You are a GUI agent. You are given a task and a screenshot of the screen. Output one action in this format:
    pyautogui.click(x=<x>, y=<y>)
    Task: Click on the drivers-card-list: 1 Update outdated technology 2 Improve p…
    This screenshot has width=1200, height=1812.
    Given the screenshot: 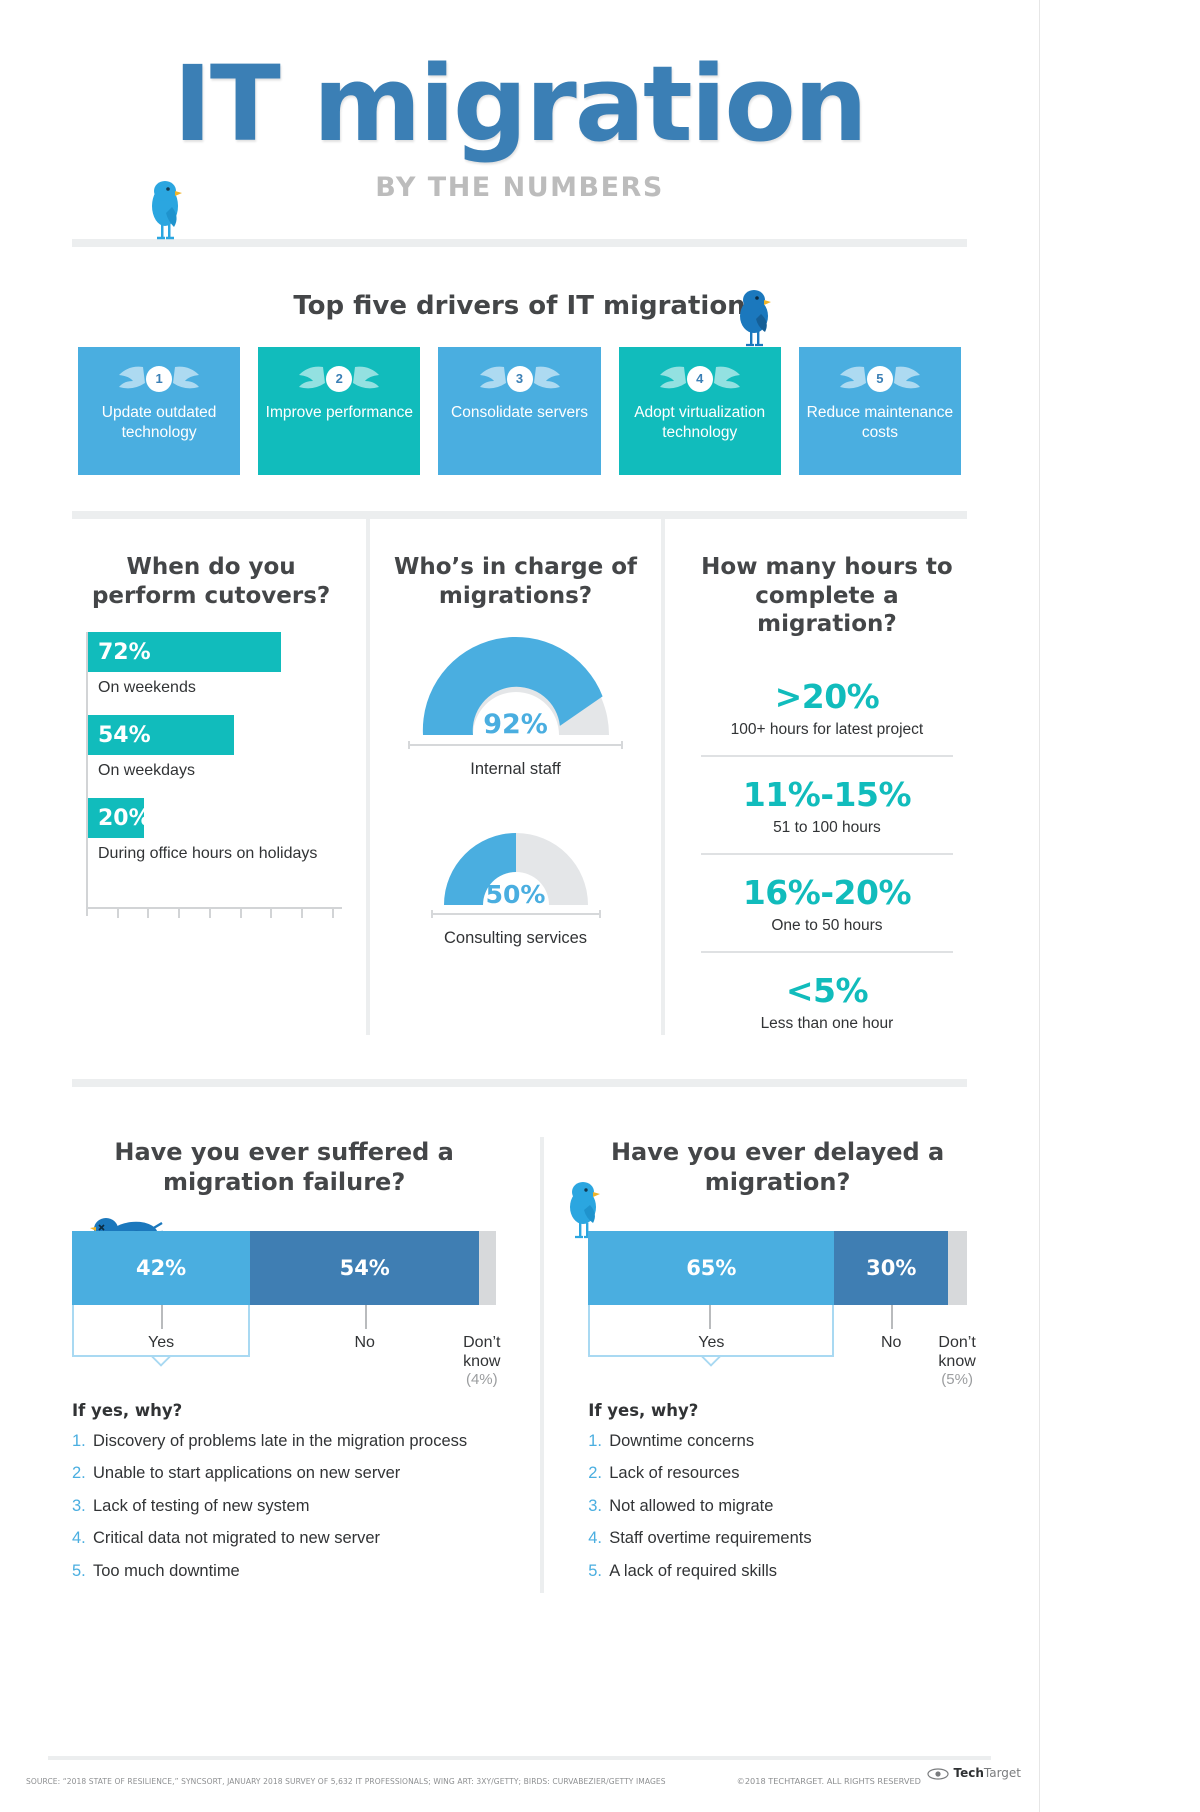 What is the action you would take?
    pyautogui.click(x=520, y=411)
    